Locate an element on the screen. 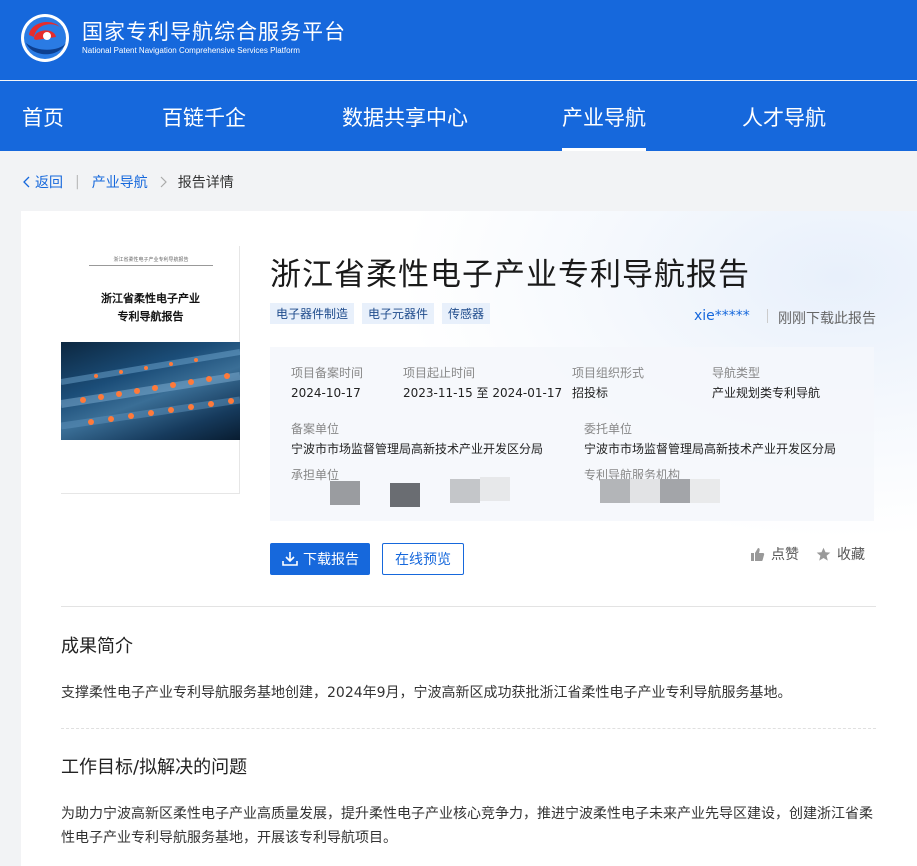 The width and height of the screenshot is (917, 866). download-report-button: 下载报告 is located at coordinates (320, 559).